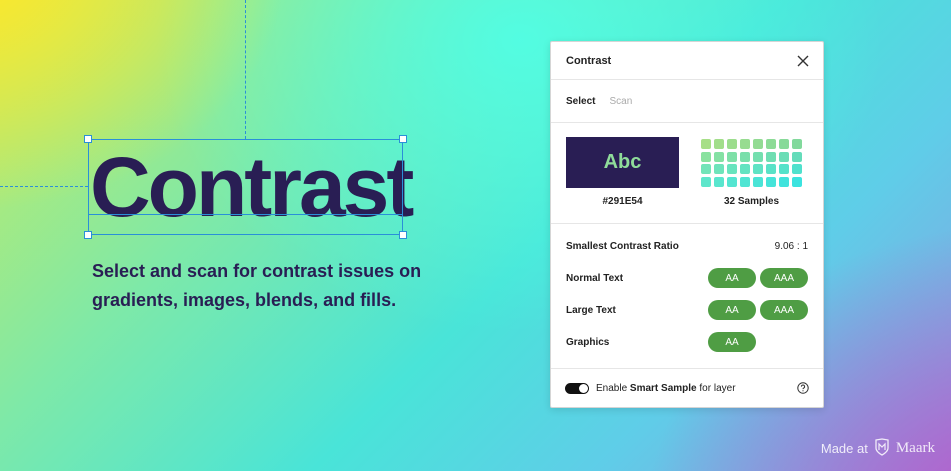  Describe the element at coordinates (751, 201) in the screenshot. I see `samples-count-label: 32 Samples` at that location.